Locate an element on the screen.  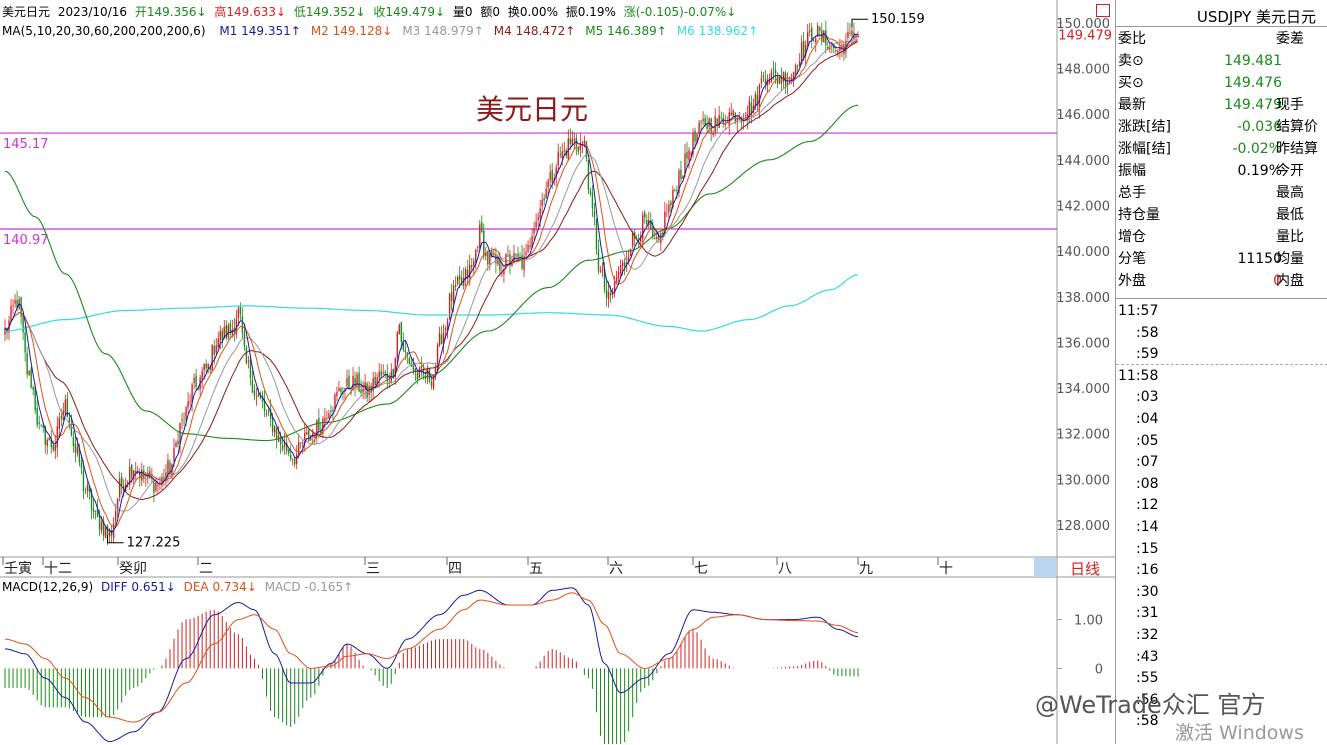
quote-row-right-label: 昨结算 is located at coordinates (1297, 149).